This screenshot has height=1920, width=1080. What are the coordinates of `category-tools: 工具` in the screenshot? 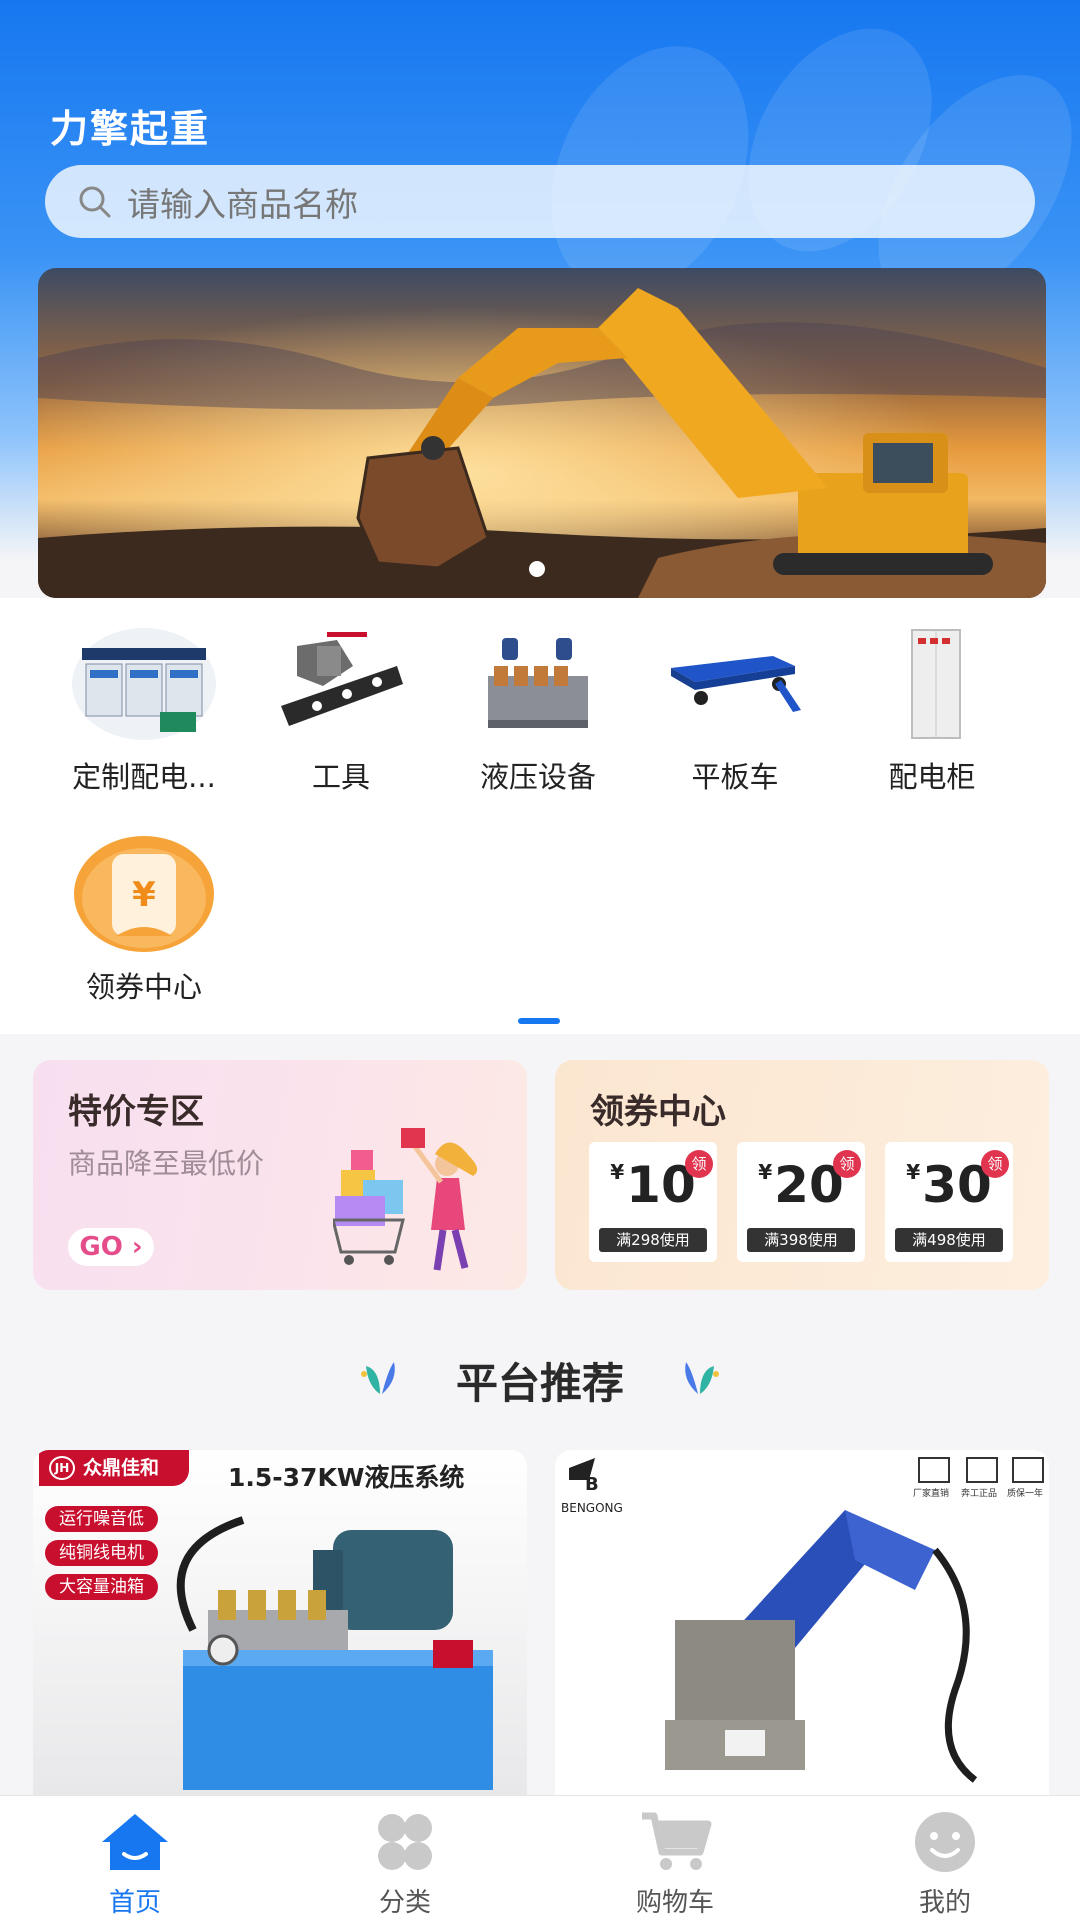 It's located at (341, 711).